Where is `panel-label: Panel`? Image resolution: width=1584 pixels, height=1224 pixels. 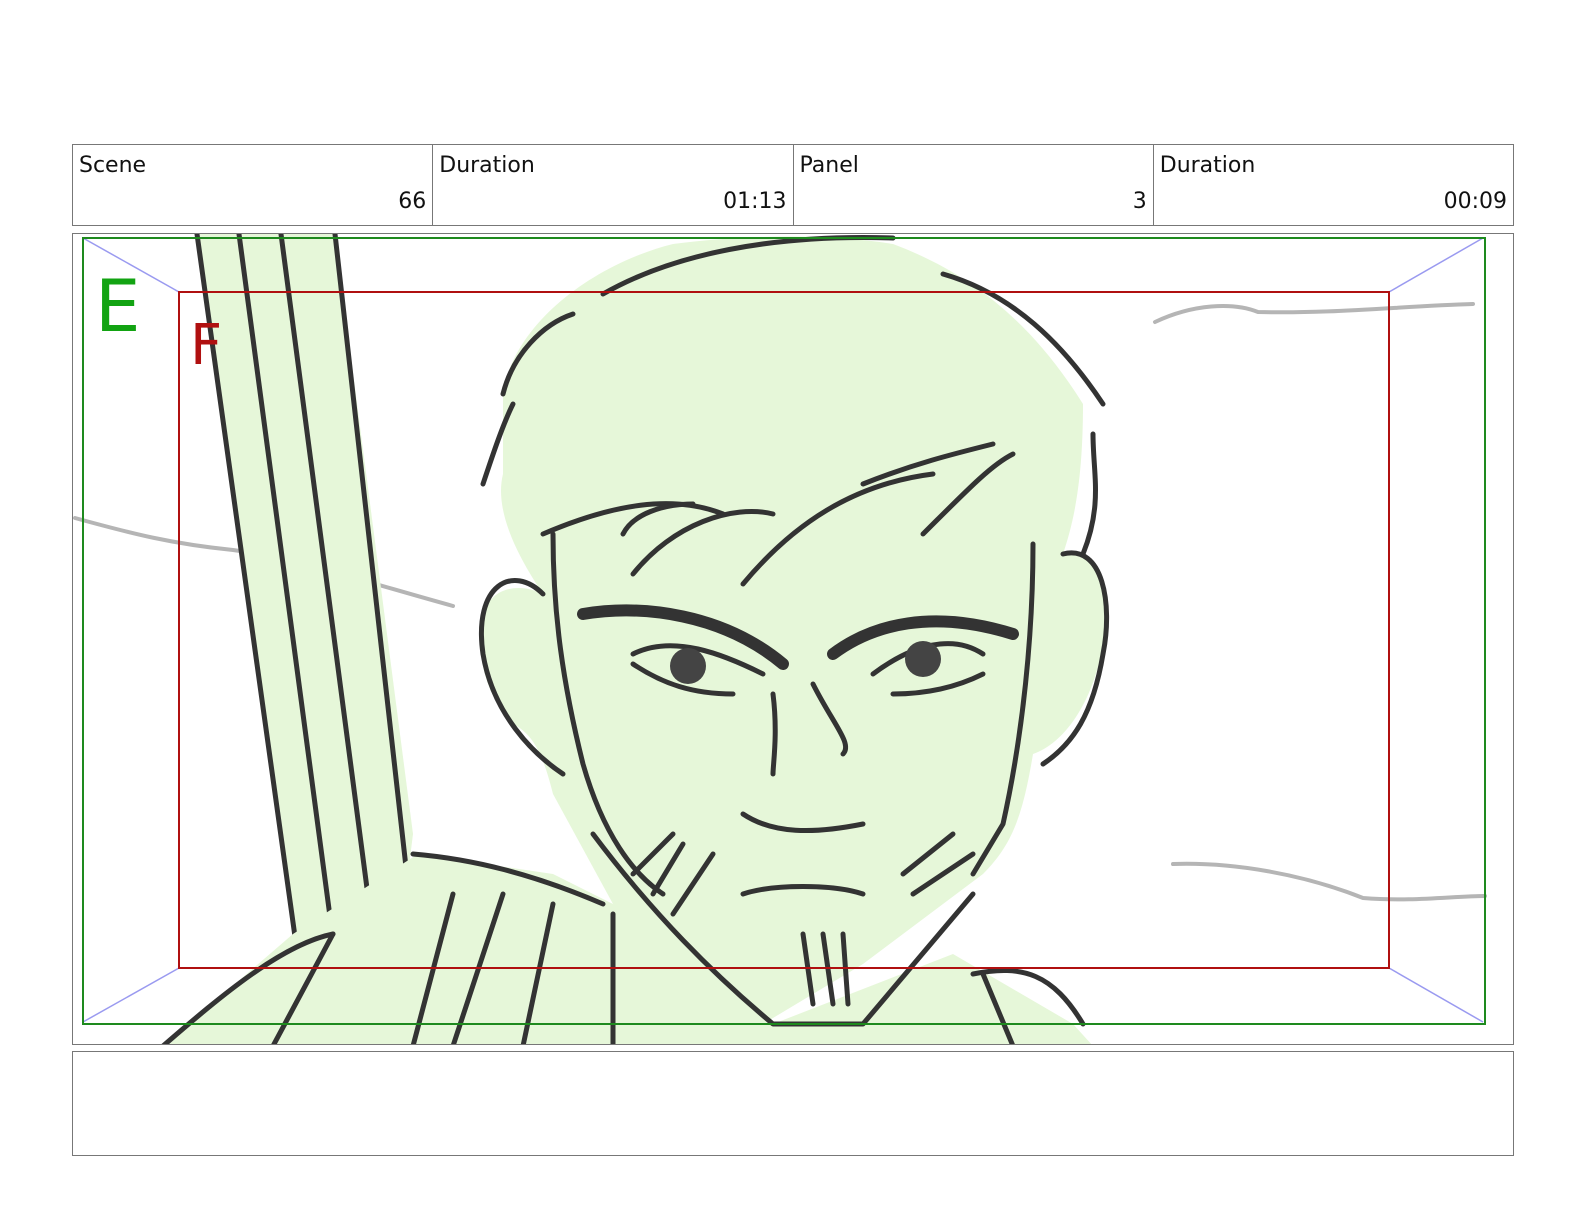
panel-label: Panel is located at coordinates (829, 165).